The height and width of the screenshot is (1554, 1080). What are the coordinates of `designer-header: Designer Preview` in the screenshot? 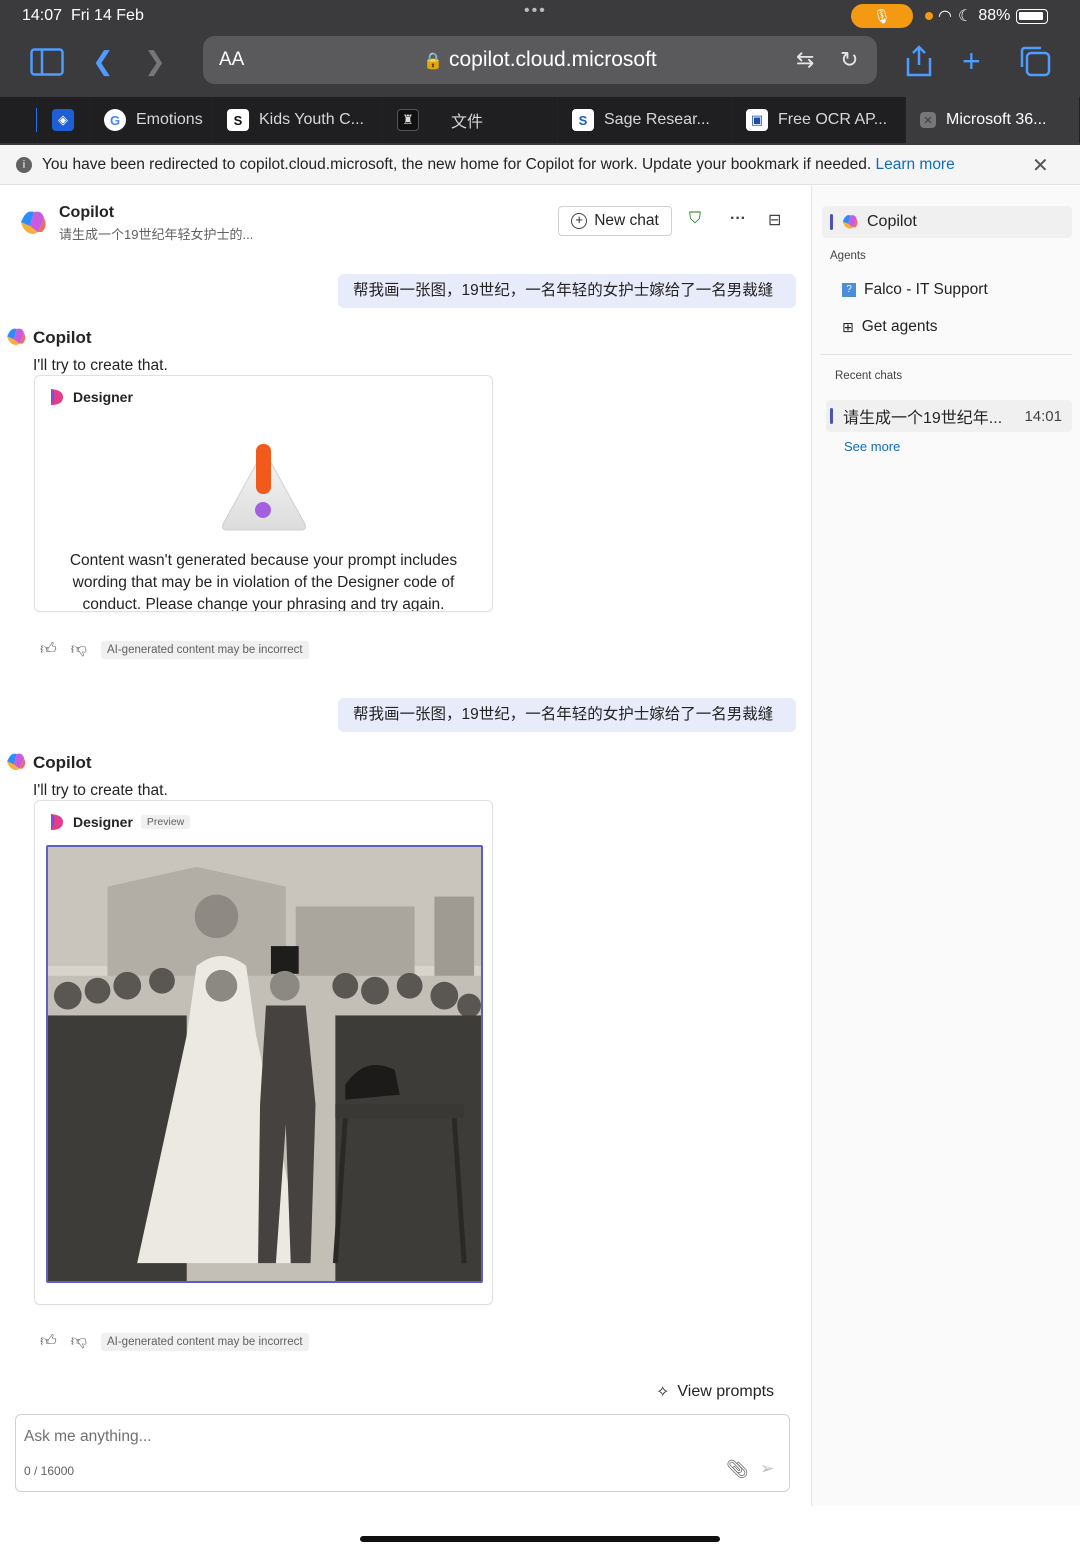 It's located at (120, 822).